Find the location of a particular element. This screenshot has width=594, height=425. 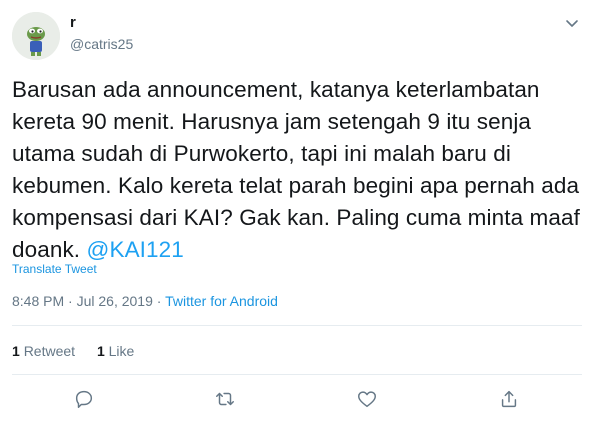

like-count-value: 1 is located at coordinates (100, 351).